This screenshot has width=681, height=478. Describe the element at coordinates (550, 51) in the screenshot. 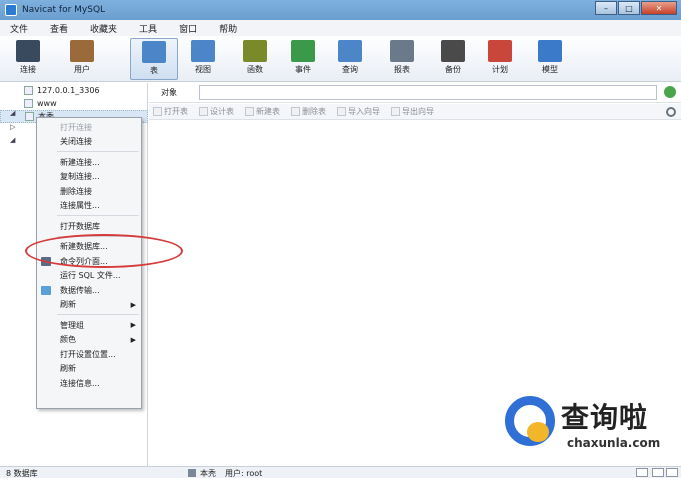

I see `model-icon` at that location.